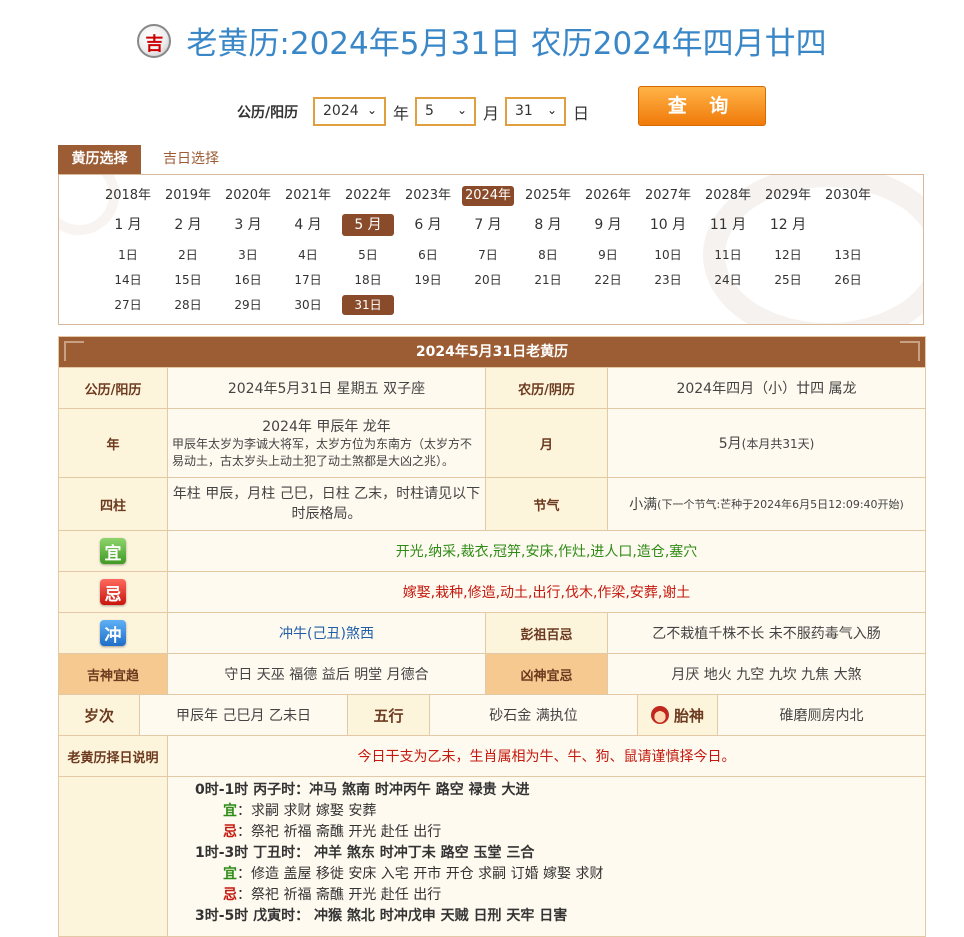 Image resolution: width=964 pixels, height=937 pixels. What do you see at coordinates (546, 674) in the screenshot?
I see `xiongshen-label: 凶神宜忌` at bounding box center [546, 674].